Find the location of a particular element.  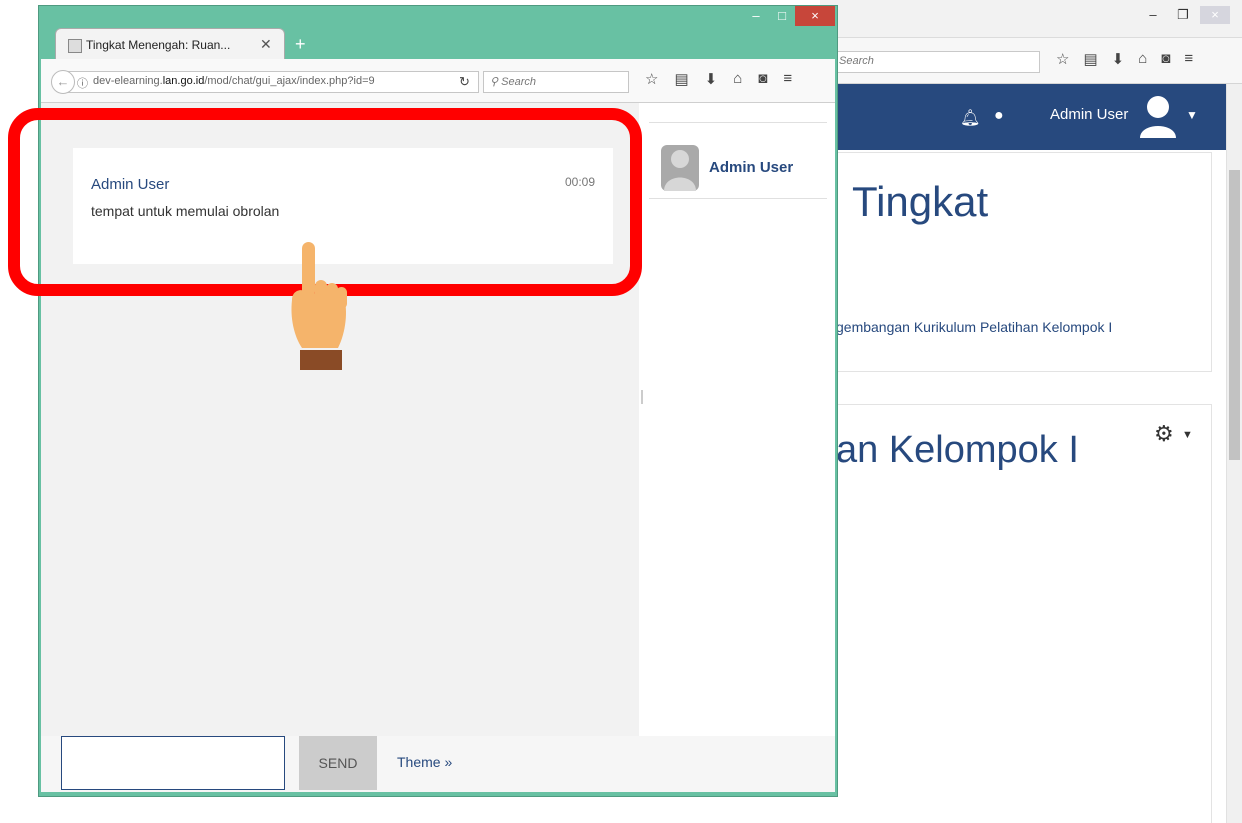

new-tab-icon: + is located at coordinates (300, 44).